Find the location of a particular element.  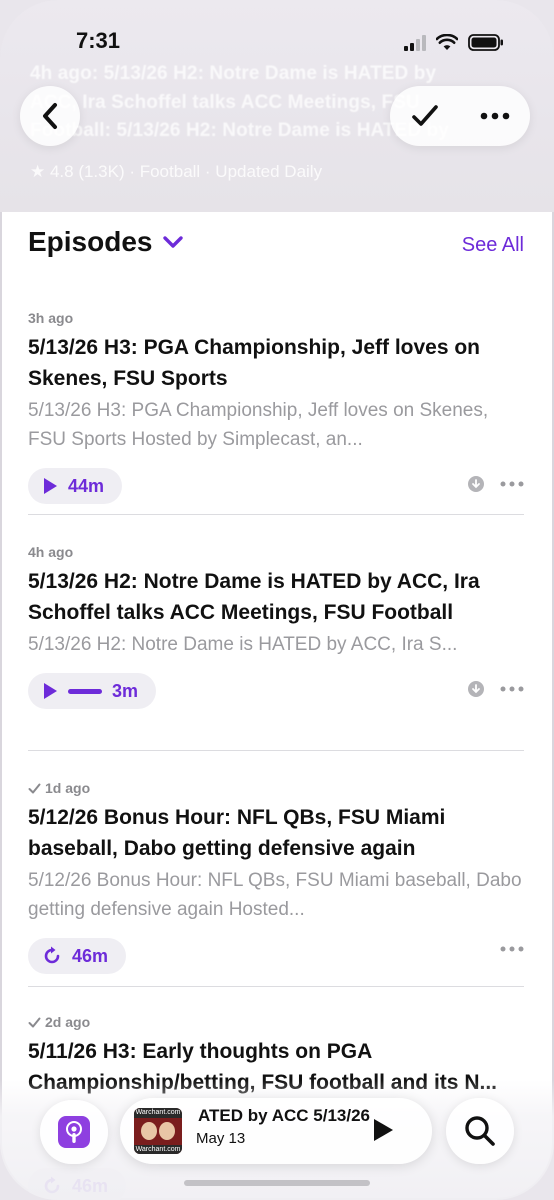

search-icon is located at coordinates (480, 1131).